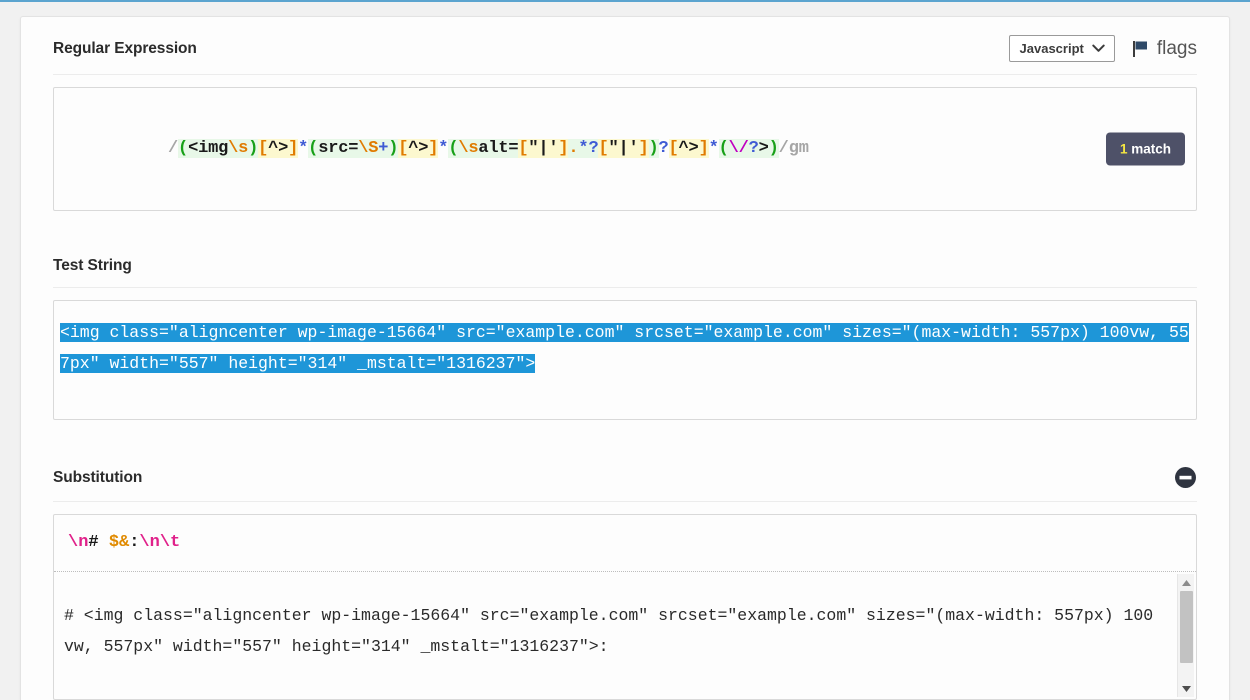 This screenshot has height=700, width=1250. What do you see at coordinates (393, 148) in the screenshot?
I see `regex-token-12: )` at bounding box center [393, 148].